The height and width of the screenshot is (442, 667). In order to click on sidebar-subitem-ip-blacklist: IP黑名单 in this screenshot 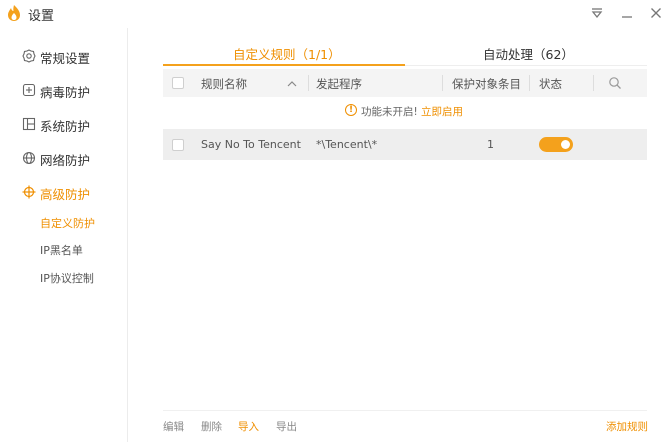, I will do `click(61, 250)`.